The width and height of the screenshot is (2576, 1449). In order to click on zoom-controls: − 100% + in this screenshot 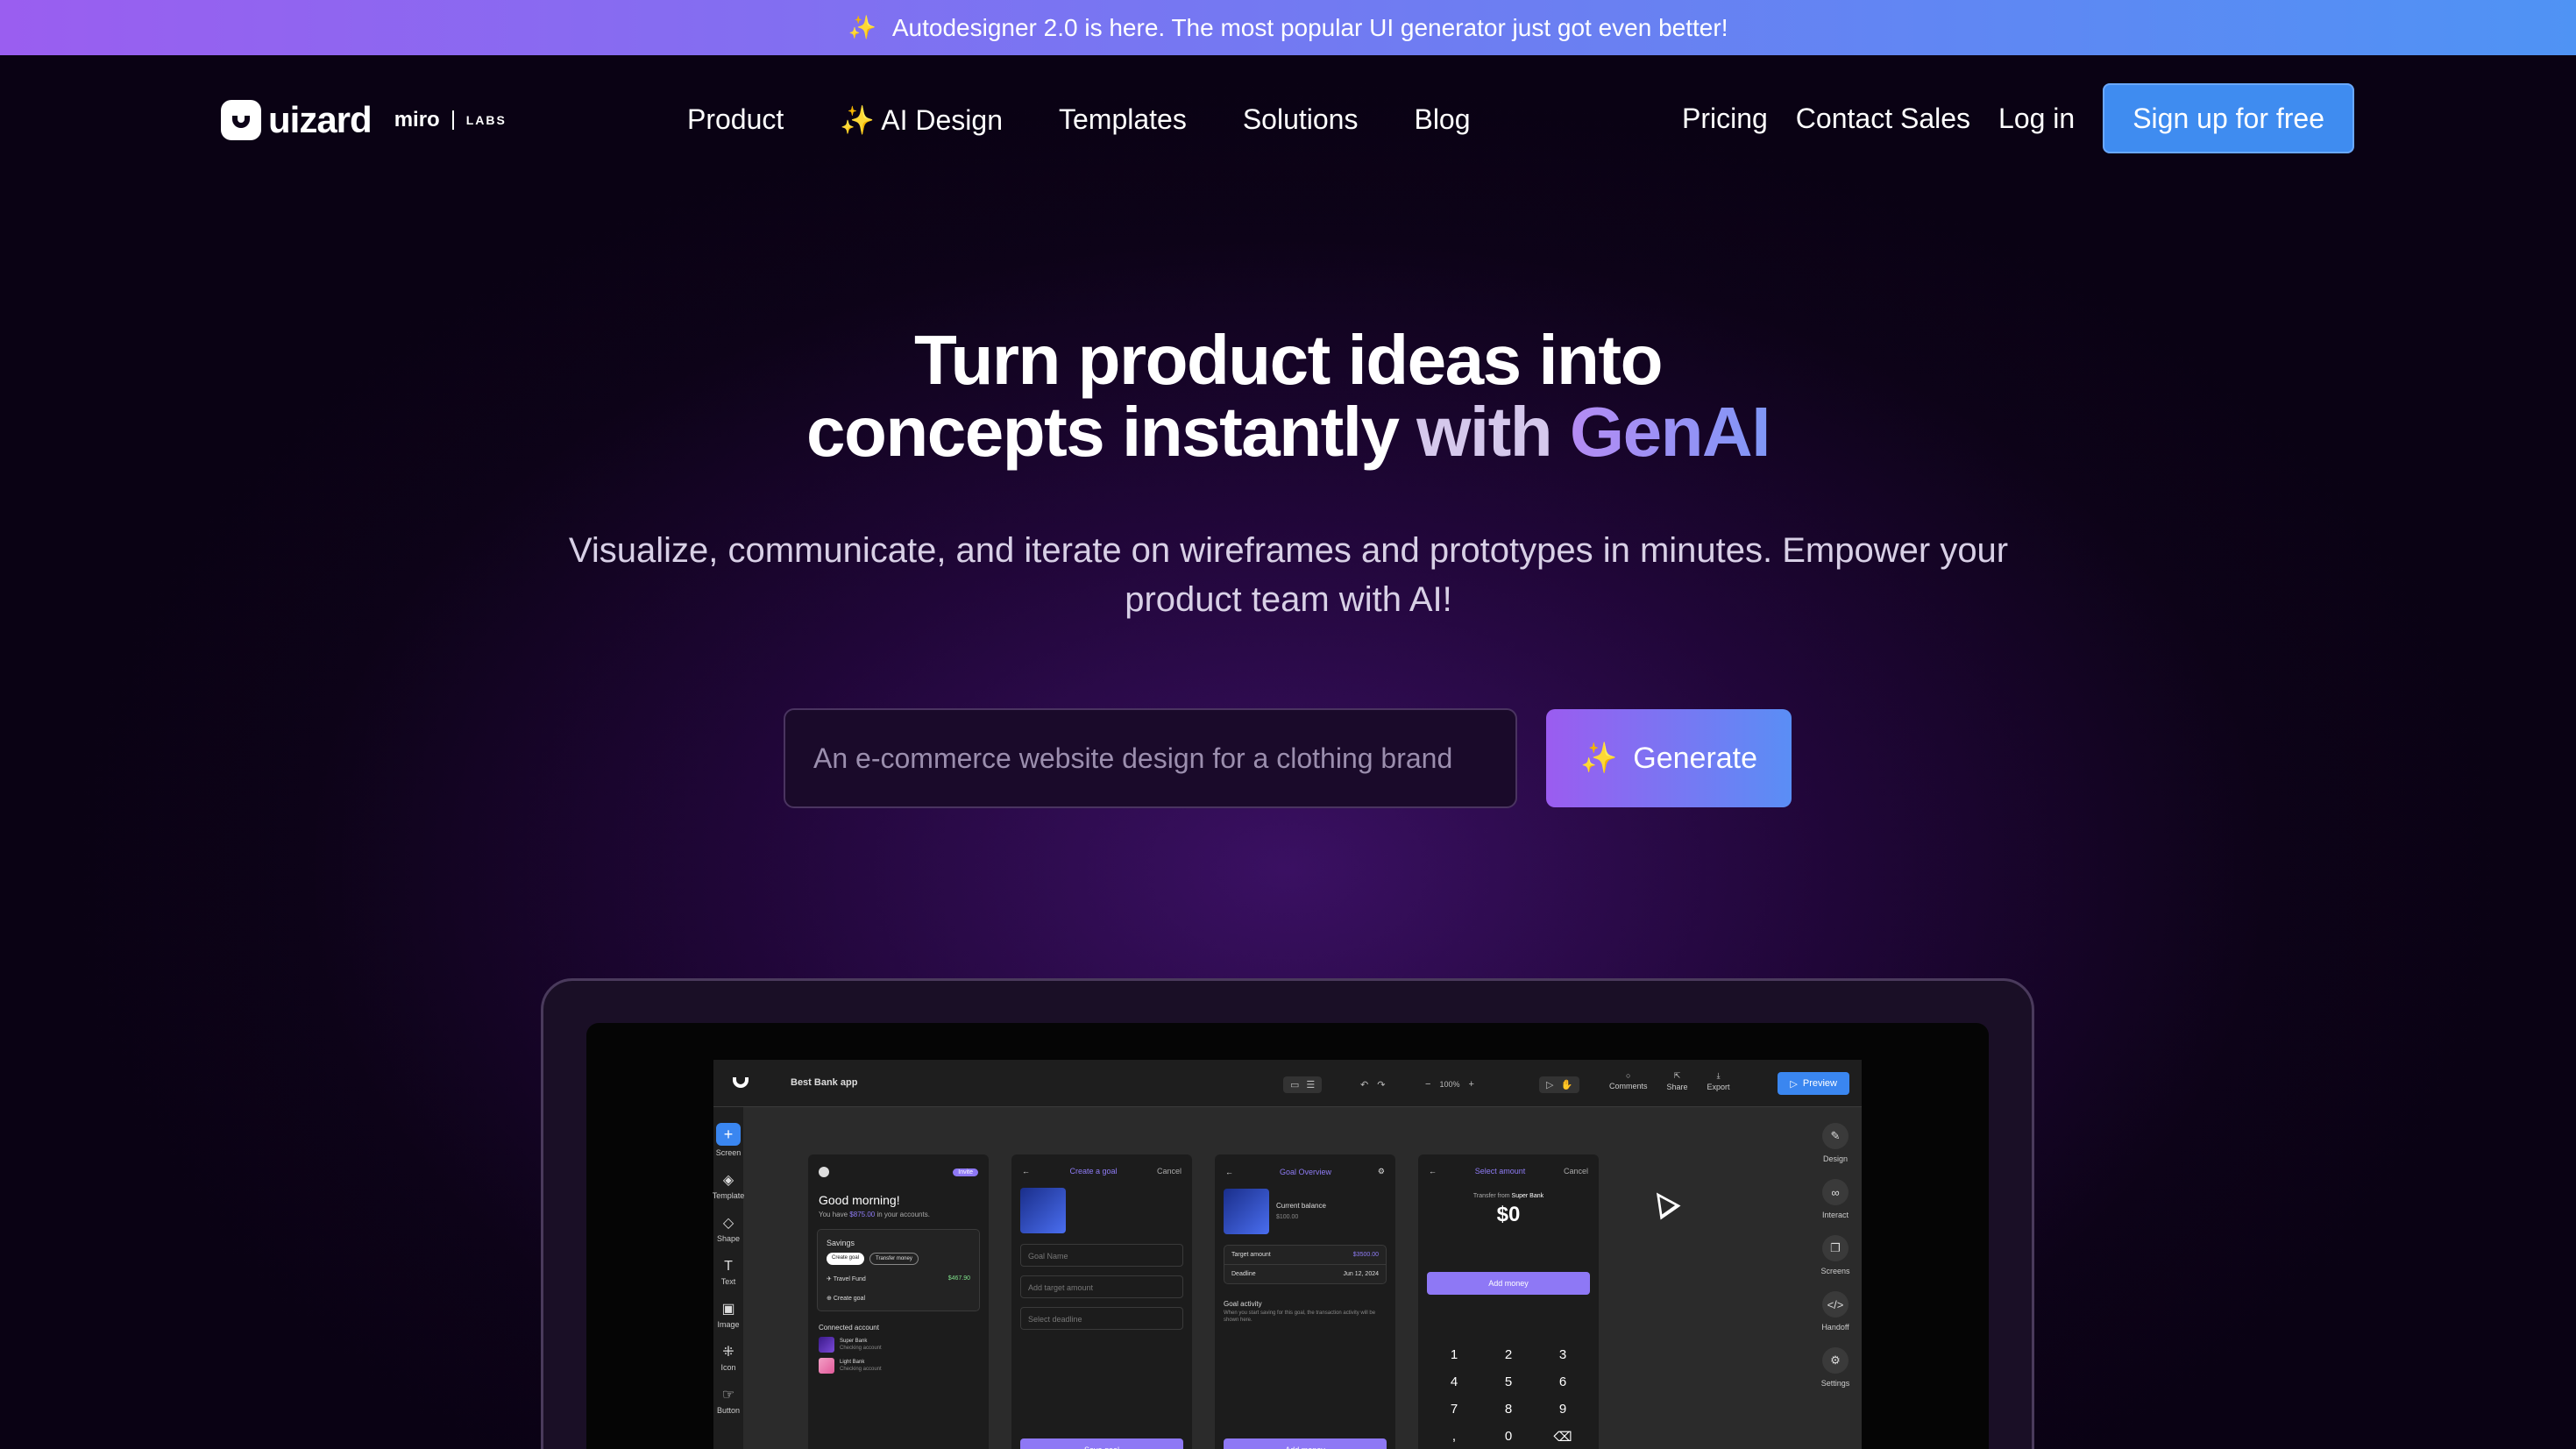, I will do `click(1450, 1084)`.